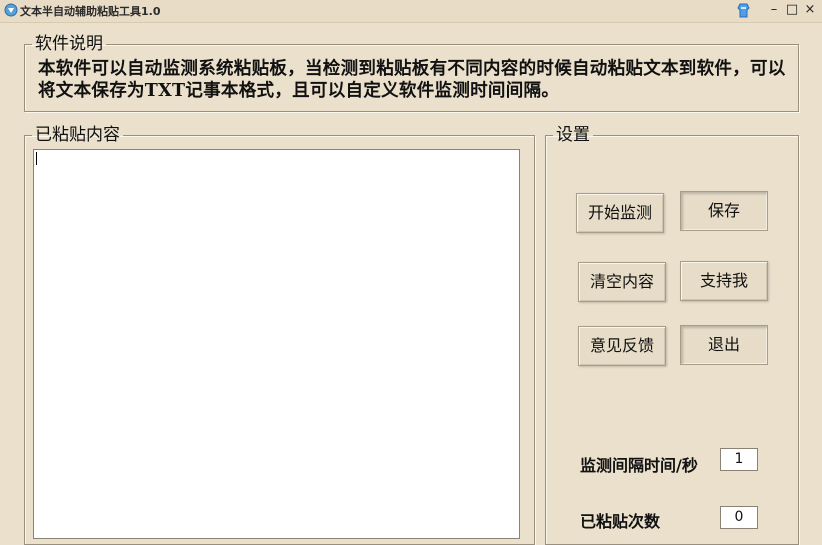 The height and width of the screenshot is (545, 822). What do you see at coordinates (792, 10) in the screenshot?
I see `maximize-button: □` at bounding box center [792, 10].